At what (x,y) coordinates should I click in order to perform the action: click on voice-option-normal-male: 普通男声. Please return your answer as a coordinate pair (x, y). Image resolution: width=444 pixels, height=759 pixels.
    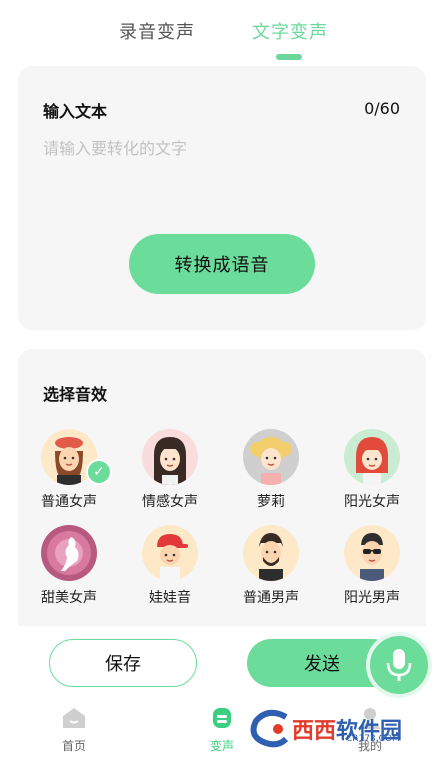
    Looking at the image, I should click on (271, 566).